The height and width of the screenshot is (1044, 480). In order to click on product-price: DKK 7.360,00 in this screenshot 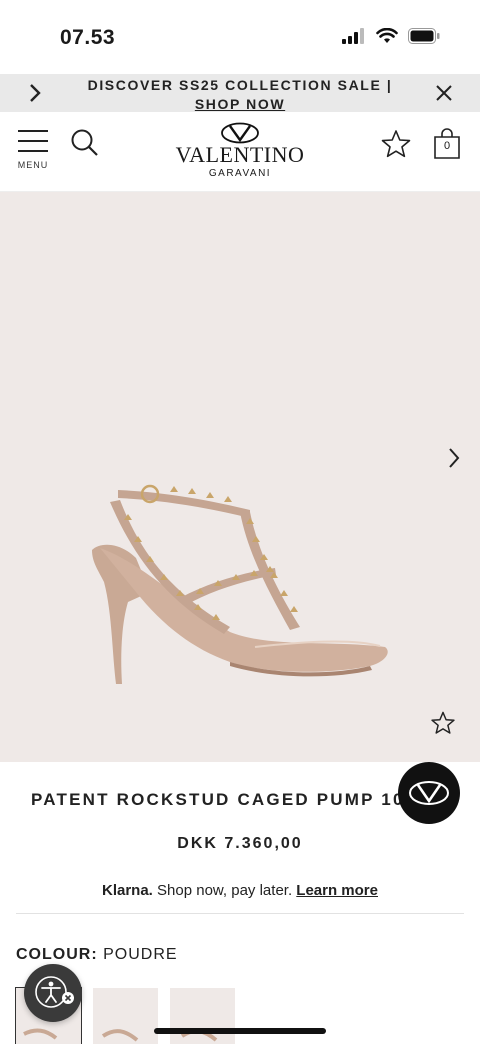, I will do `click(240, 843)`.